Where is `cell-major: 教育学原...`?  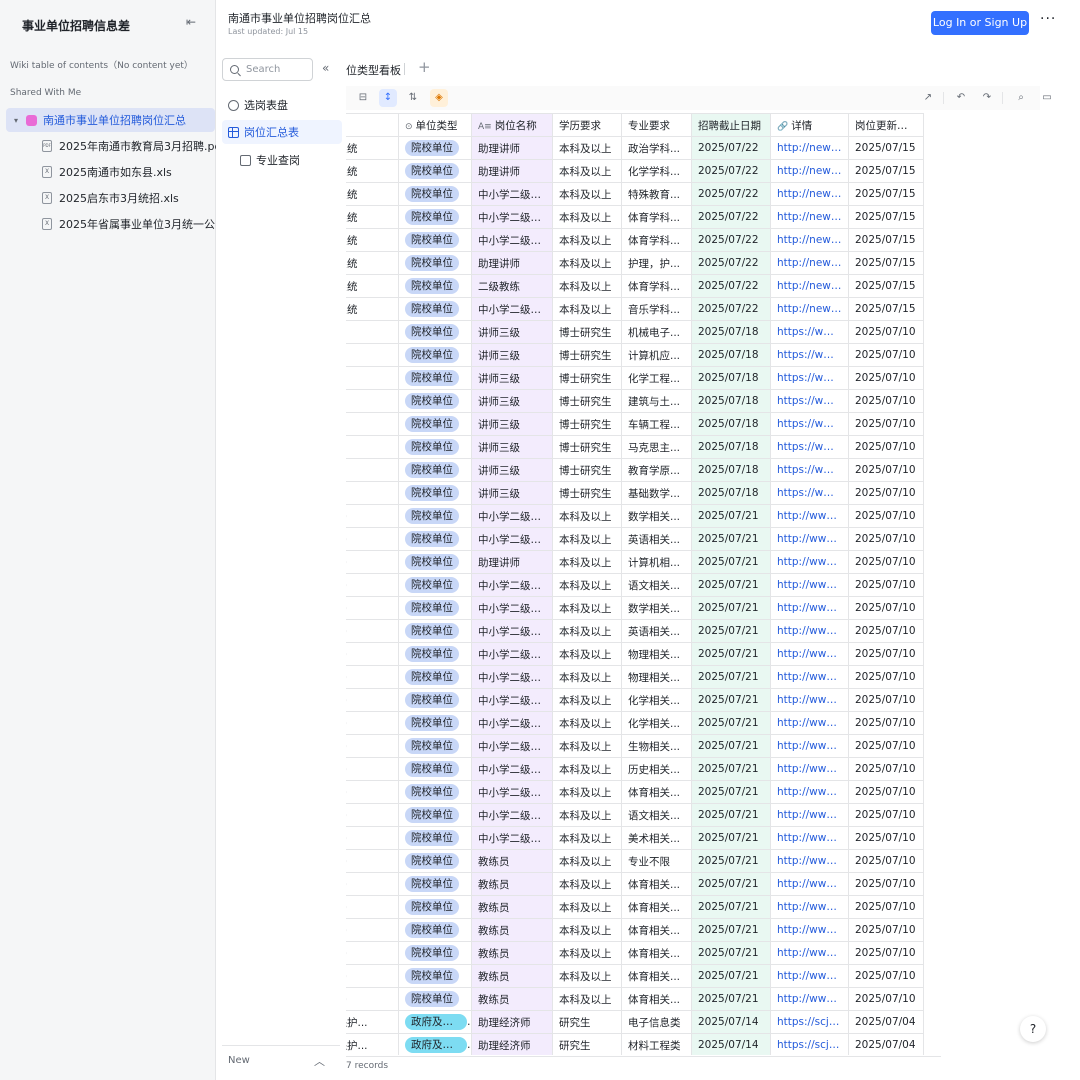 cell-major: 教育学原... is located at coordinates (656, 470).